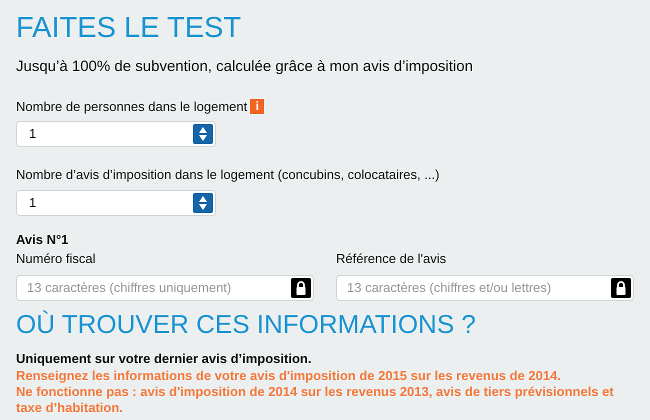  I want to click on field-label: Numéro fiscal, so click(56, 259).